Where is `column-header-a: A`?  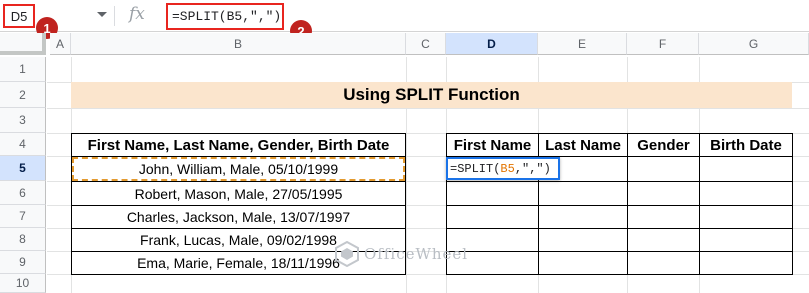
column-header-a: A is located at coordinates (60, 44).